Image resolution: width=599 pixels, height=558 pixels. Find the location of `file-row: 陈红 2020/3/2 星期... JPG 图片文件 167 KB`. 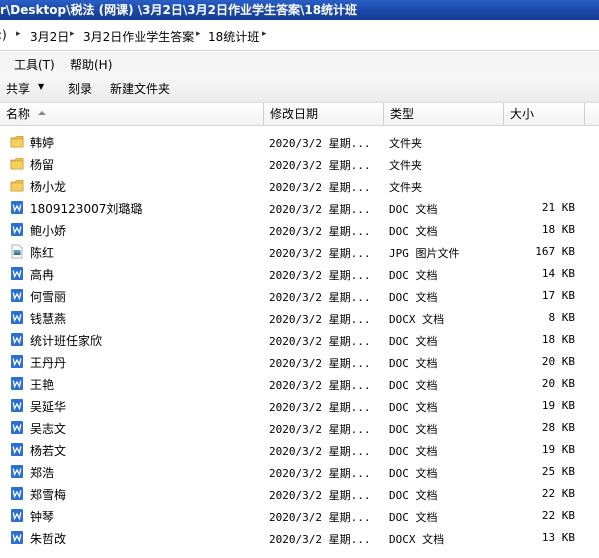

file-row: 陈红 2020/3/2 星期... JPG 图片文件 167 KB is located at coordinates (299, 252).